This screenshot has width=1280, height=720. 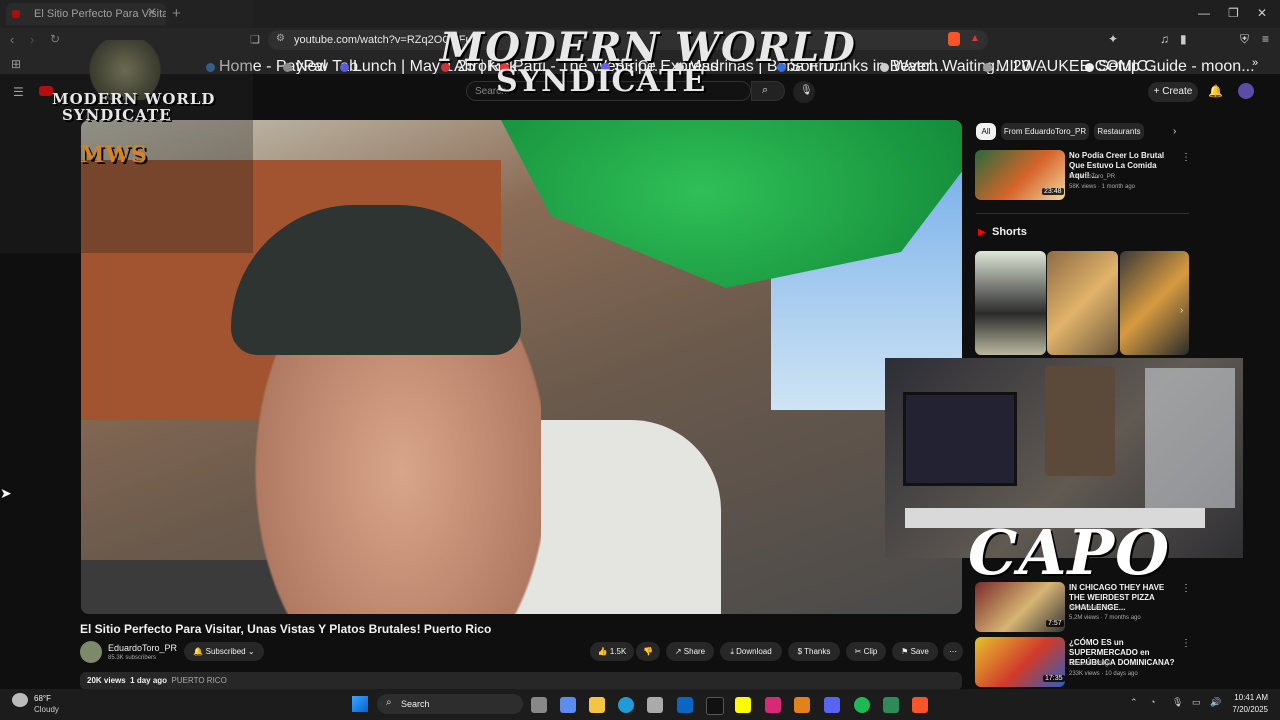 I want to click on video-duration: 23:48, so click(x=1053, y=191).